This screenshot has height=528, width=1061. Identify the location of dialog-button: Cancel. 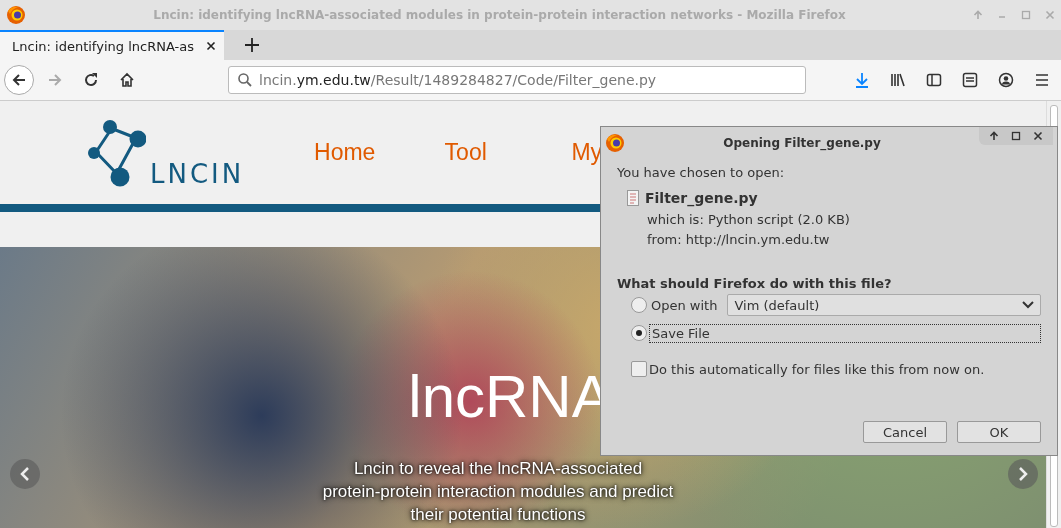
(905, 432).